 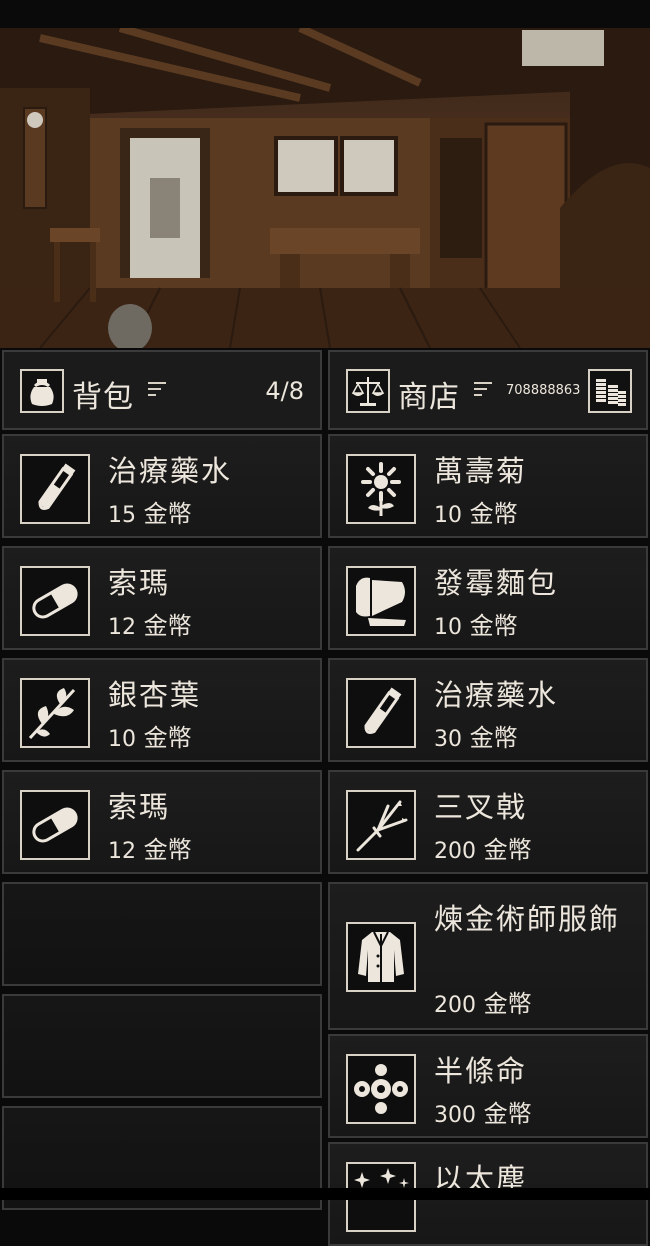 What do you see at coordinates (476, 738) in the screenshot?
I see `item-price: 30 金幣` at bounding box center [476, 738].